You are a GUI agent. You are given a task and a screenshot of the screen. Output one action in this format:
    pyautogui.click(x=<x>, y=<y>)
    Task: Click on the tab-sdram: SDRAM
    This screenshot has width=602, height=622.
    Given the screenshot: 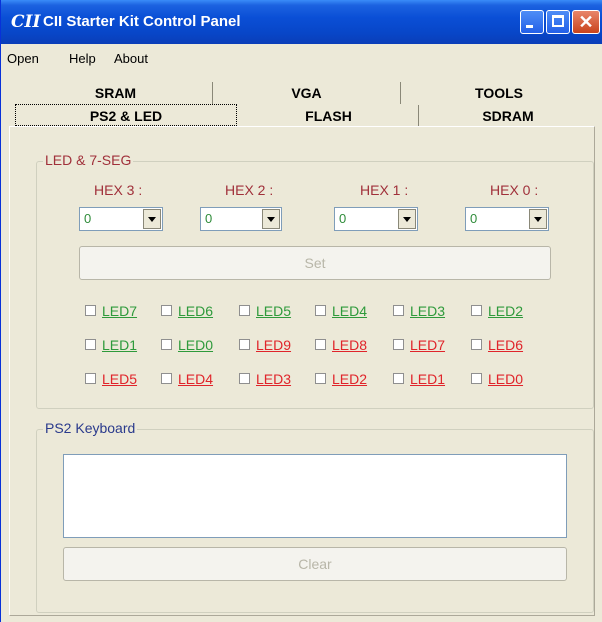 What is the action you would take?
    pyautogui.click(x=508, y=116)
    